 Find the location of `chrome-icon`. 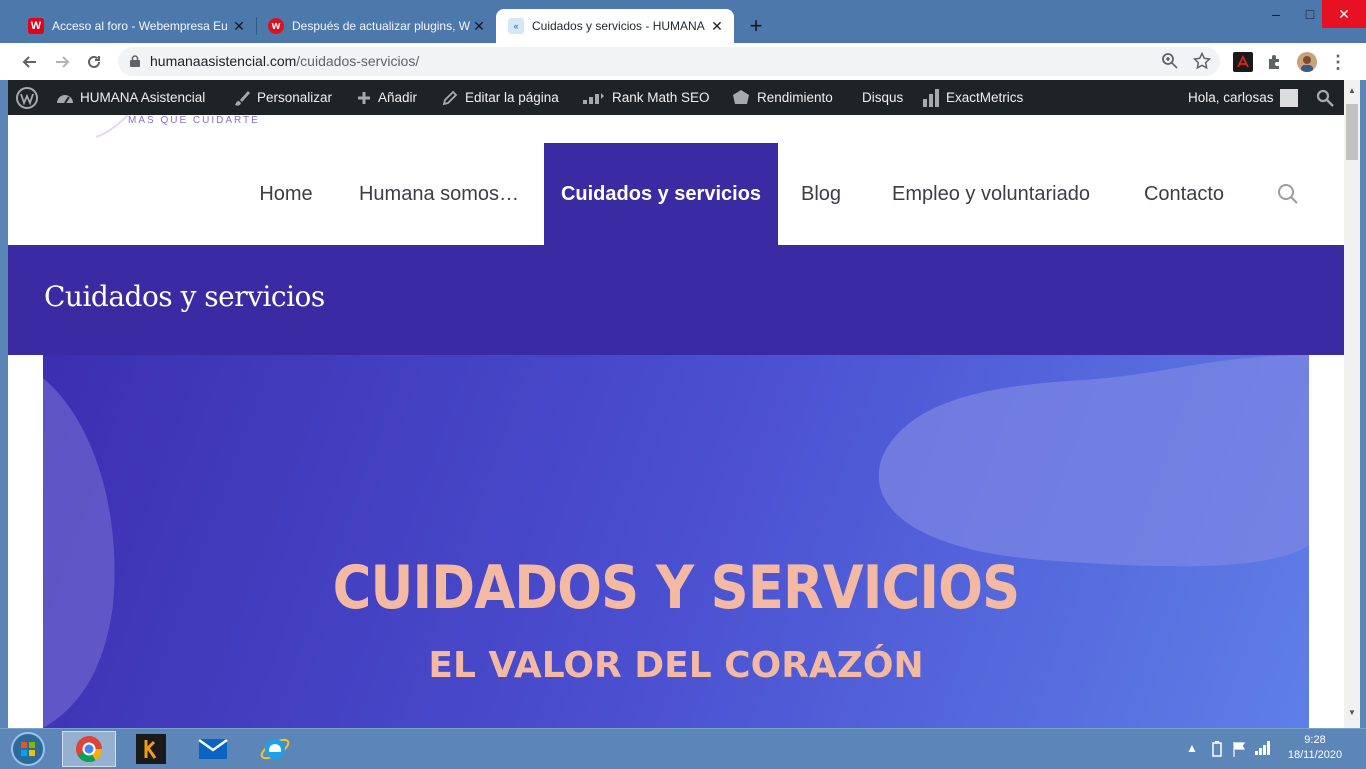

chrome-icon is located at coordinates (89, 749).